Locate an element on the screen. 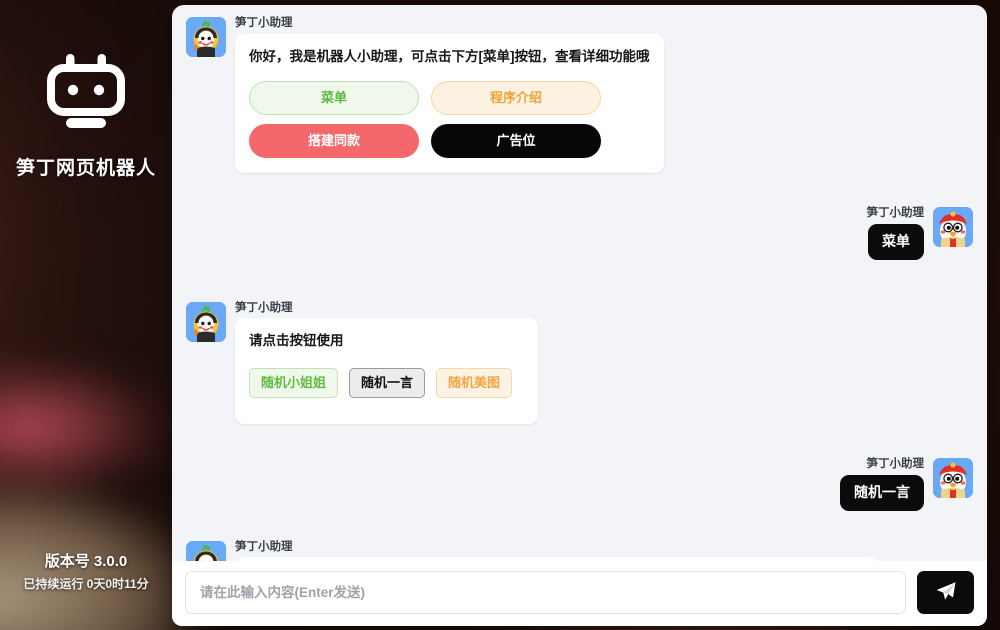 The image size is (1000, 630). message-text: 请点击按钮使用 is located at coordinates (296, 341).